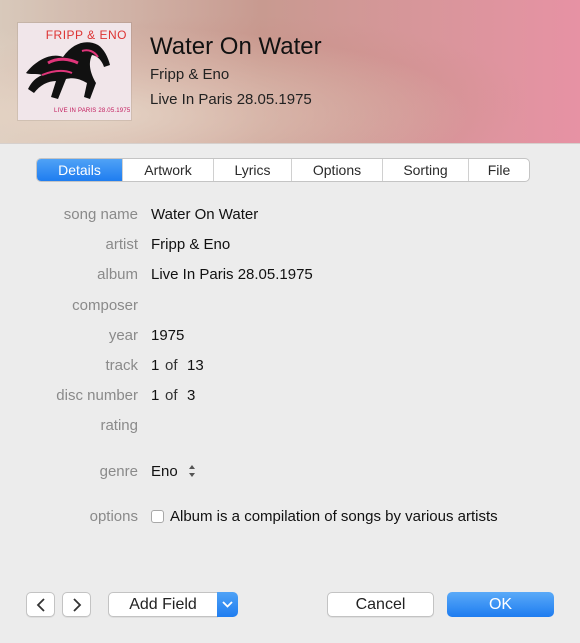  I want to click on add-field-dropdown, so click(227, 604).